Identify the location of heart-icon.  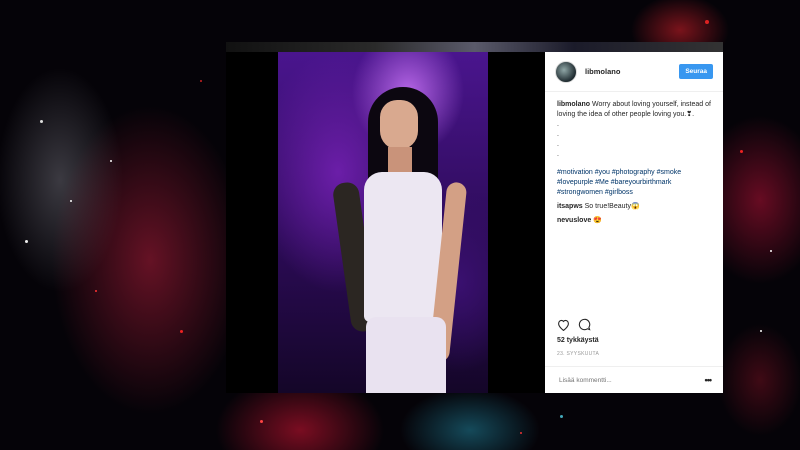
(563, 326).